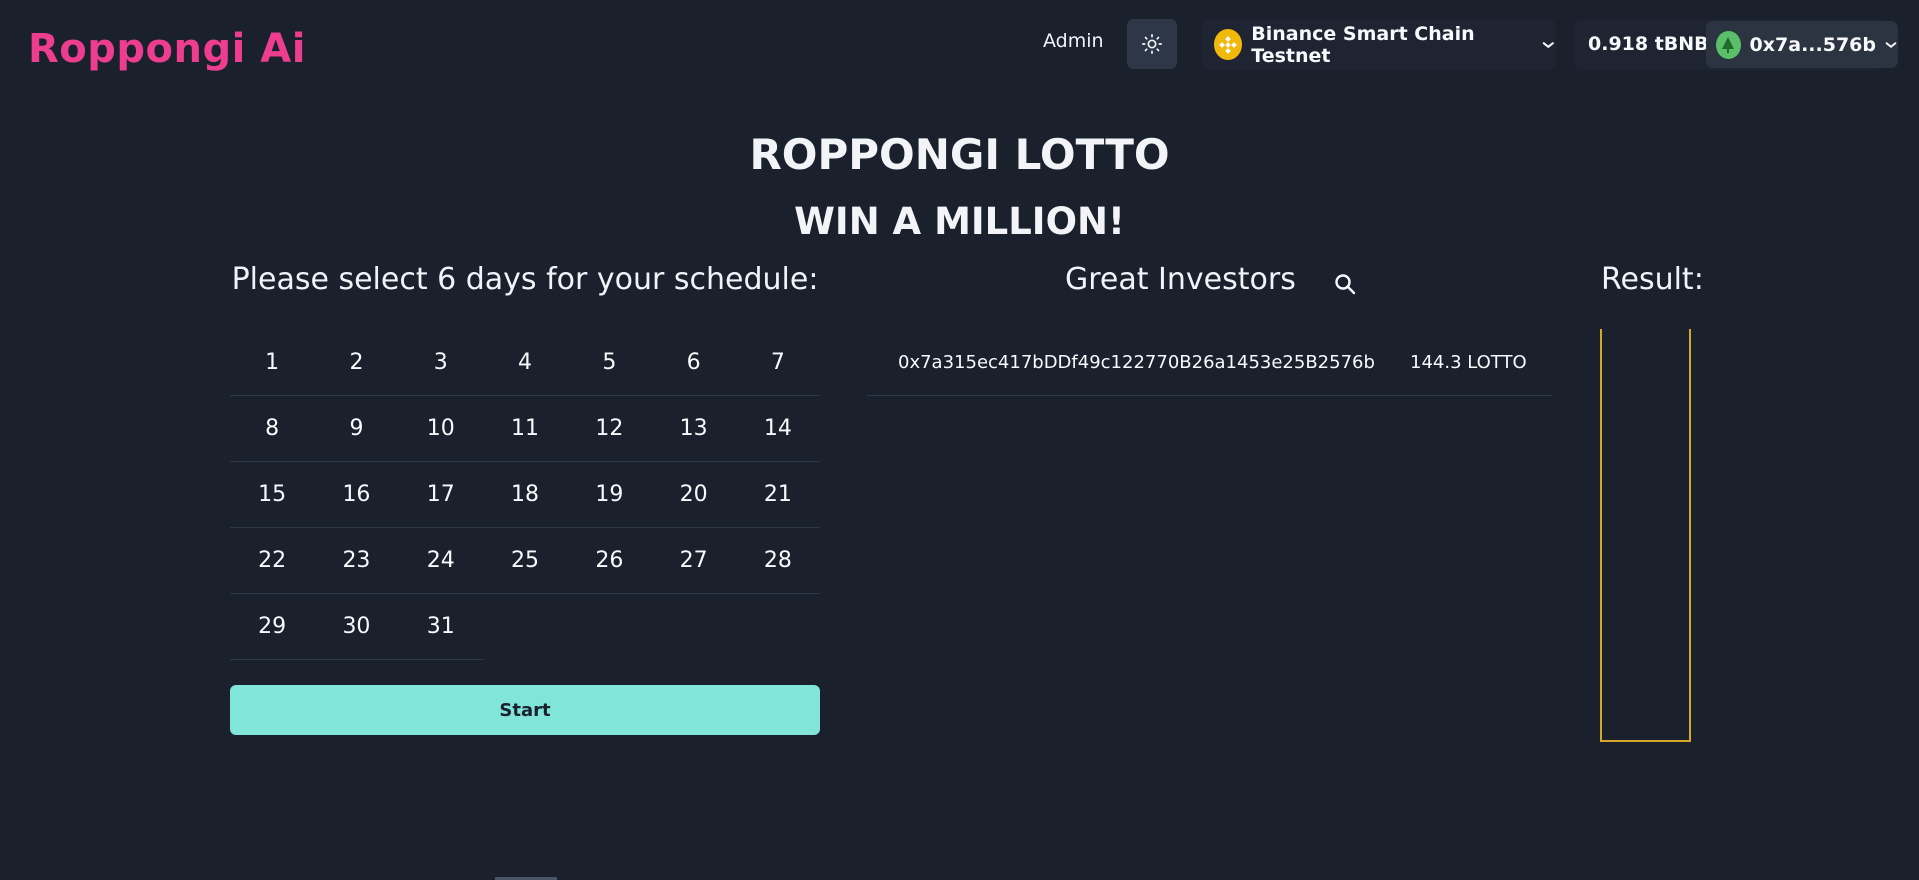  I want to click on network-selector-button: Binance Smart Chain Testnet, so click(1379, 44).